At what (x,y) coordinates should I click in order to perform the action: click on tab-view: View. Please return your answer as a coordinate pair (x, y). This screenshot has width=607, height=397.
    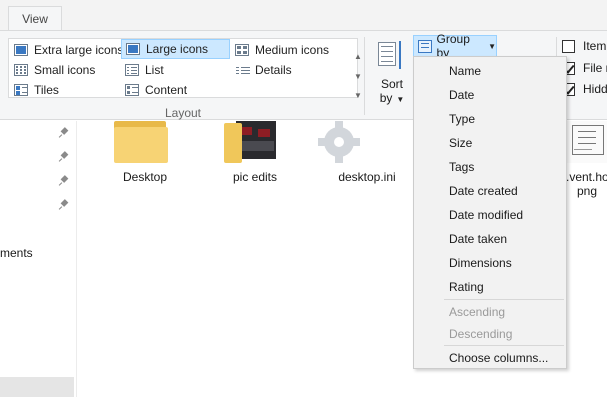
    Looking at the image, I should click on (35, 18).